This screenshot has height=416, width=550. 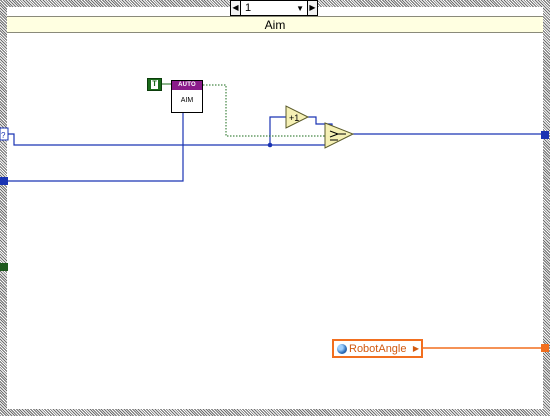 I want to click on wire-input-to-compare, so click(x=166, y=139).